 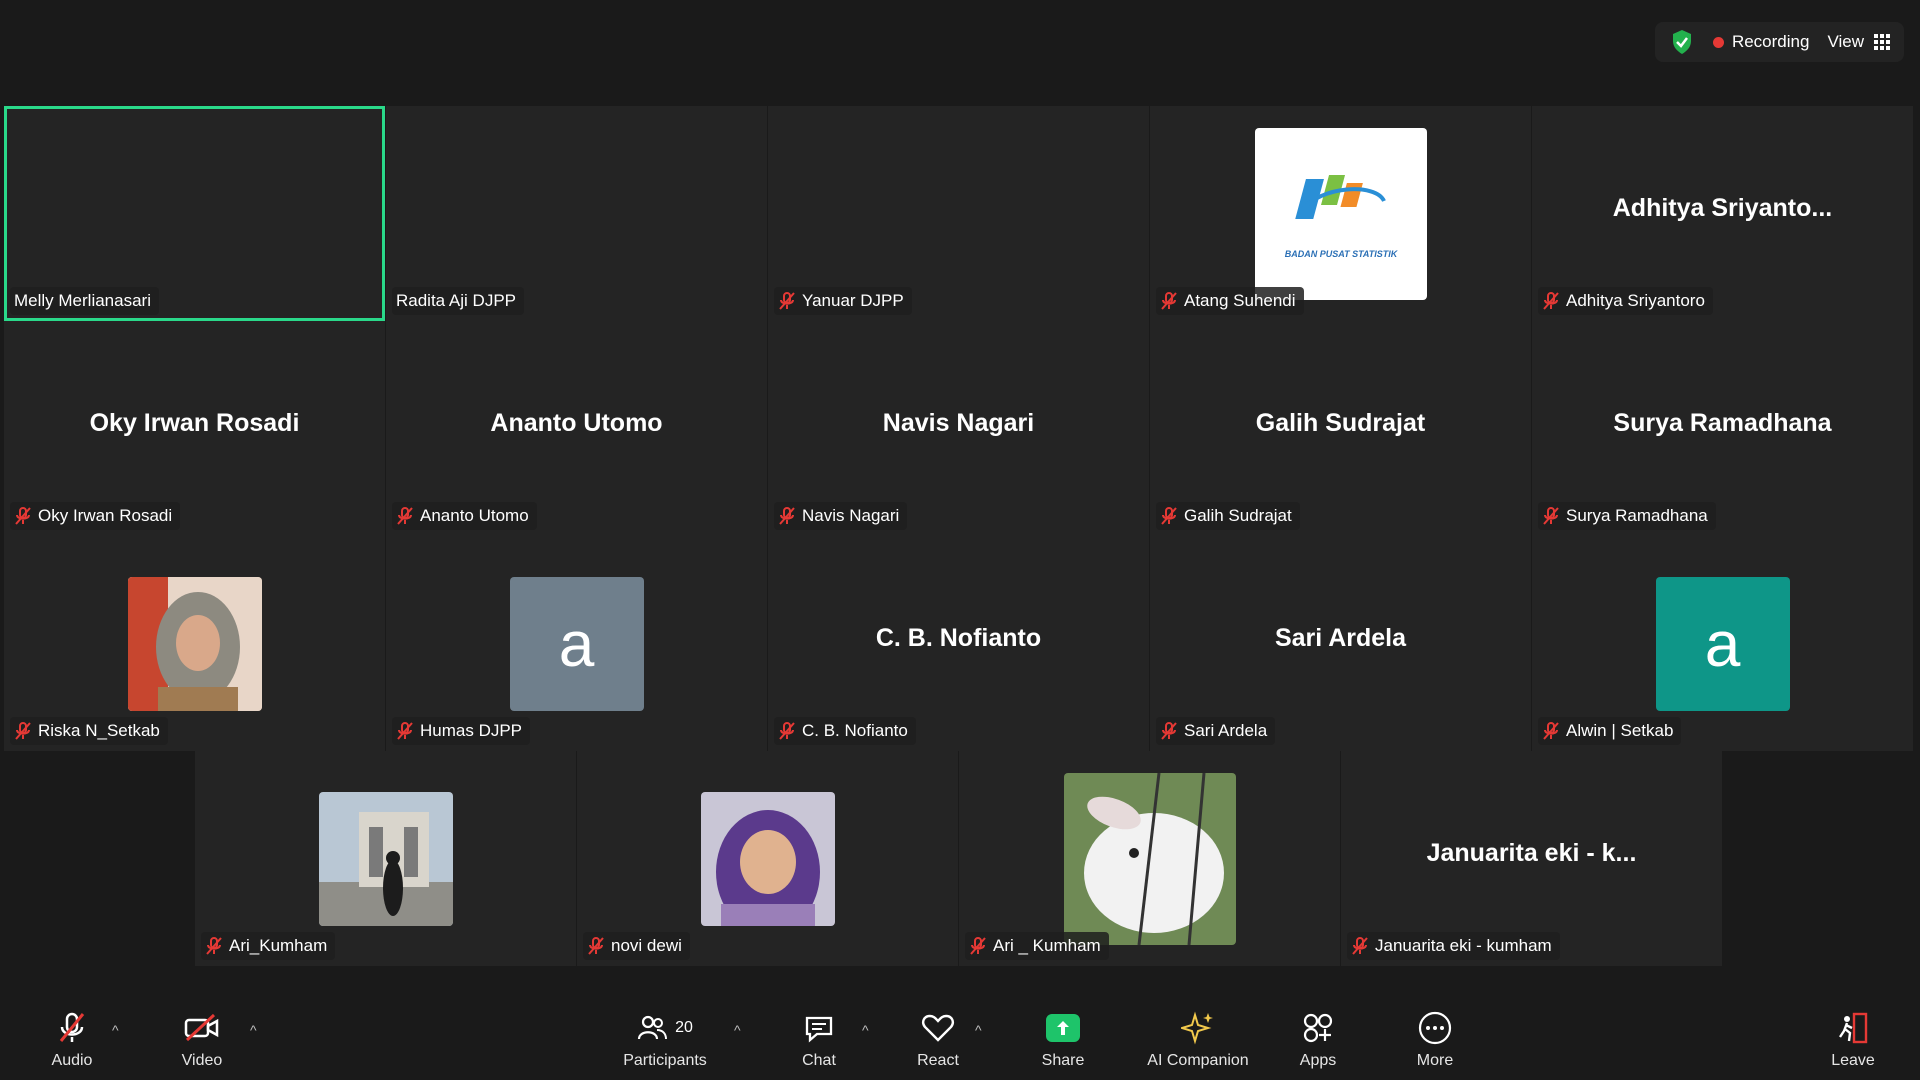 I want to click on recording-indicator: Recording, so click(x=1761, y=42).